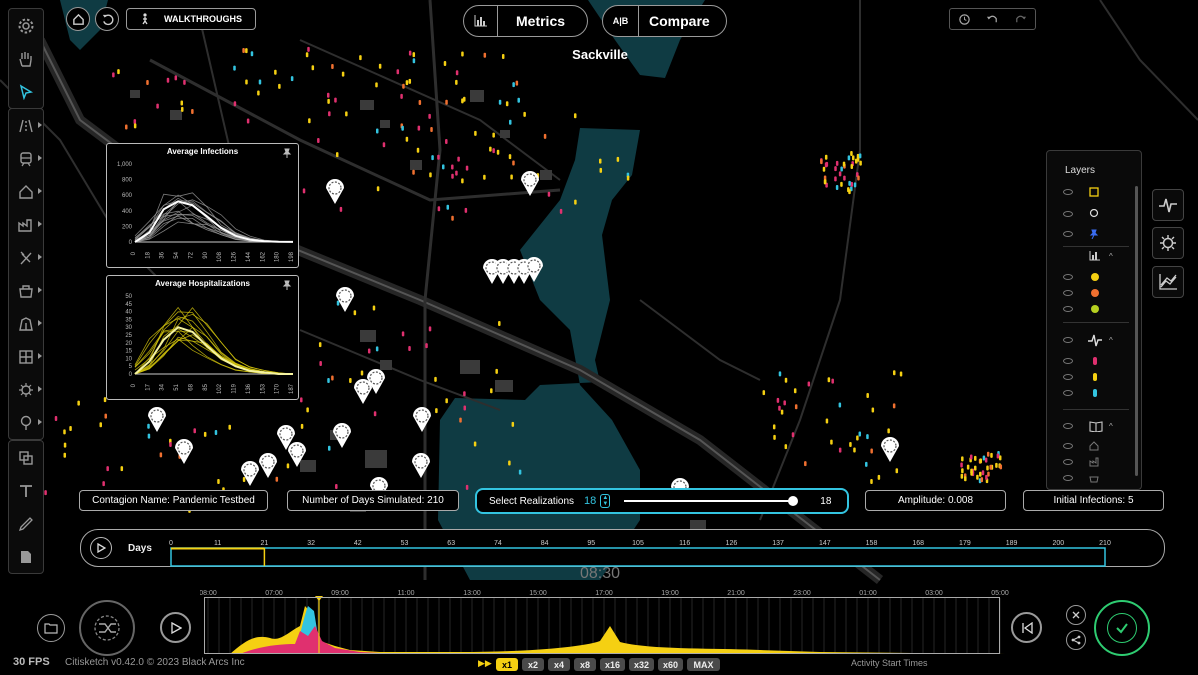 The image size is (1198, 675). I want to click on layer-recovered, so click(1100, 393).